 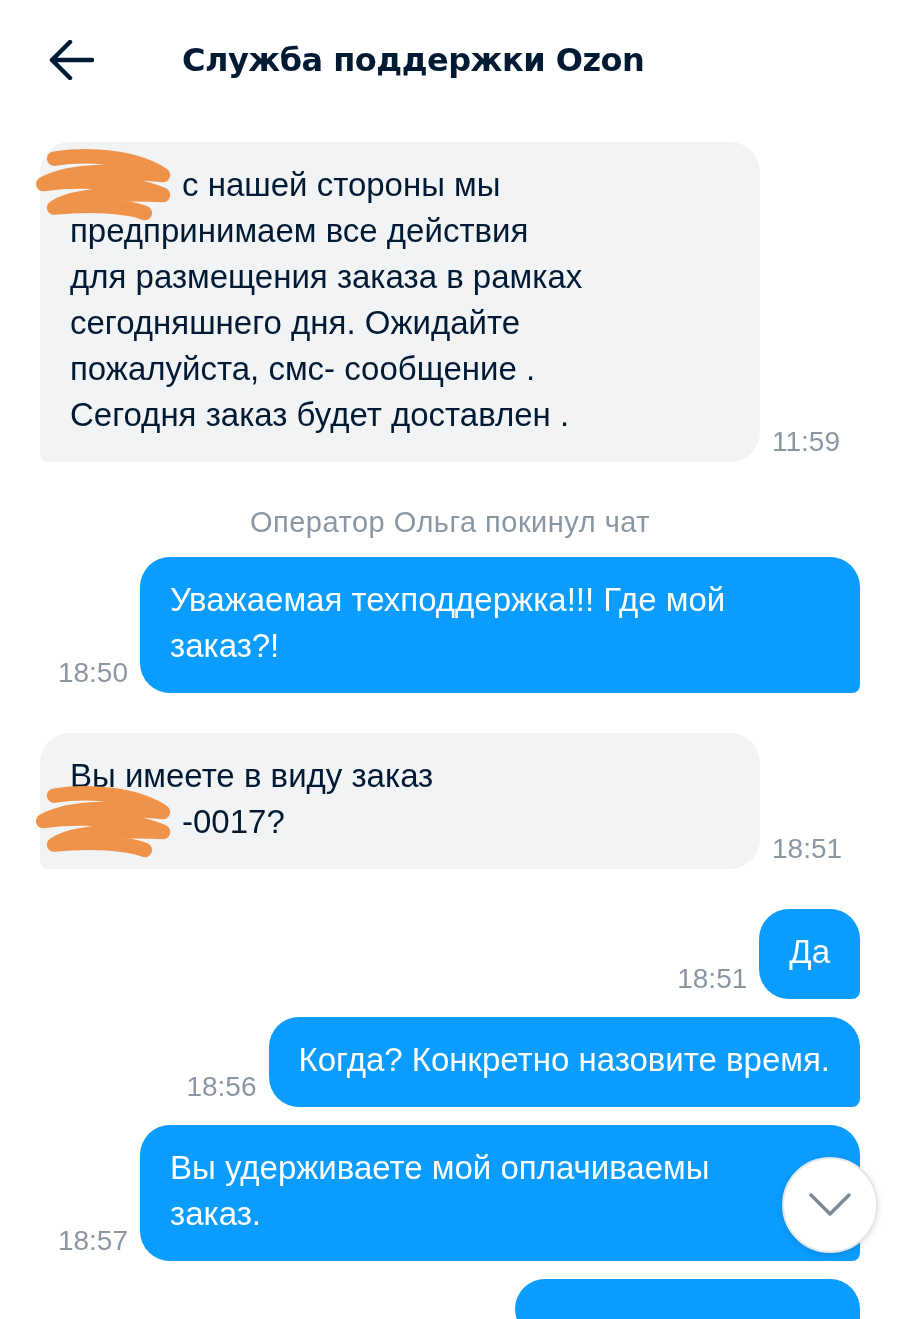 I want to click on message-text: сегодняшнего дня. Ожидайте, so click(x=295, y=322).